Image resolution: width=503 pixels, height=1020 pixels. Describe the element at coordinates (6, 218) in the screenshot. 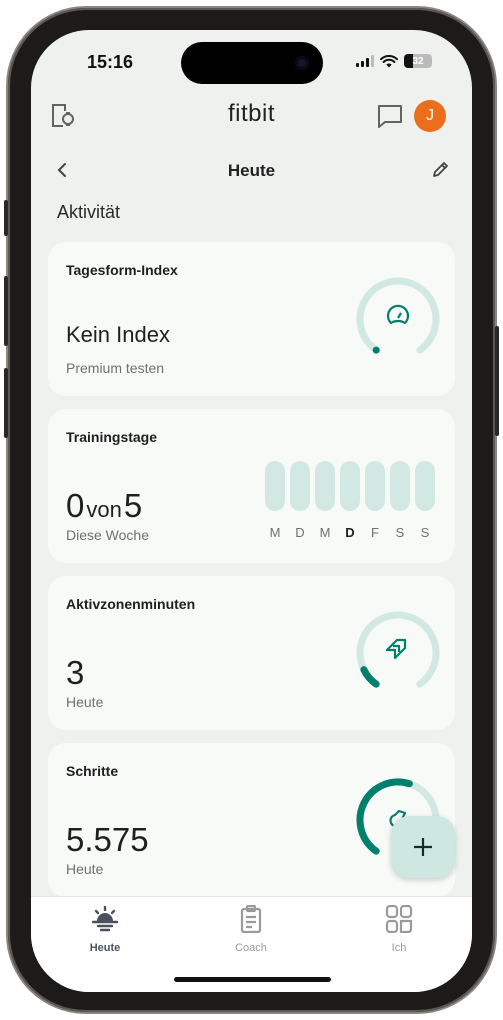

I see `silent-switch` at that location.